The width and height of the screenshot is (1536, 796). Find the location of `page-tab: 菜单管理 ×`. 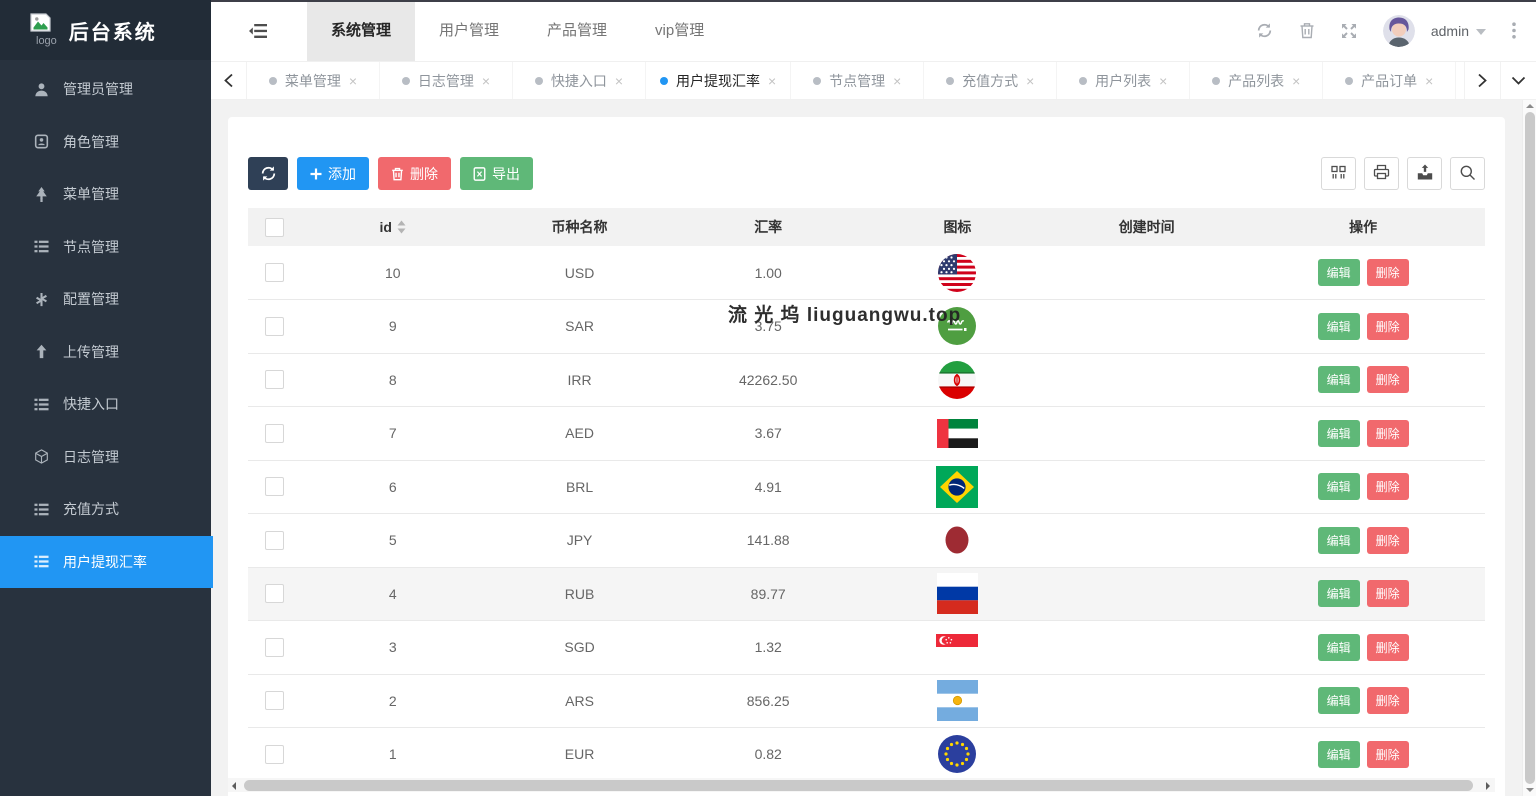

page-tab: 菜单管理 × is located at coordinates (313, 80).